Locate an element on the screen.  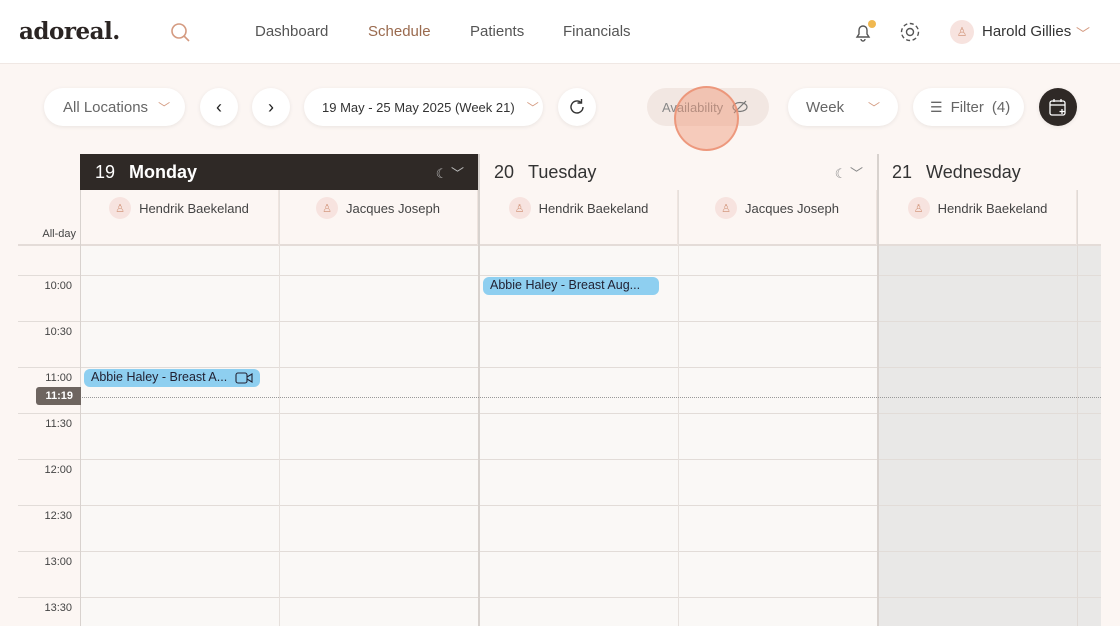
time-label: 13:30 is located at coordinates (58, 608).